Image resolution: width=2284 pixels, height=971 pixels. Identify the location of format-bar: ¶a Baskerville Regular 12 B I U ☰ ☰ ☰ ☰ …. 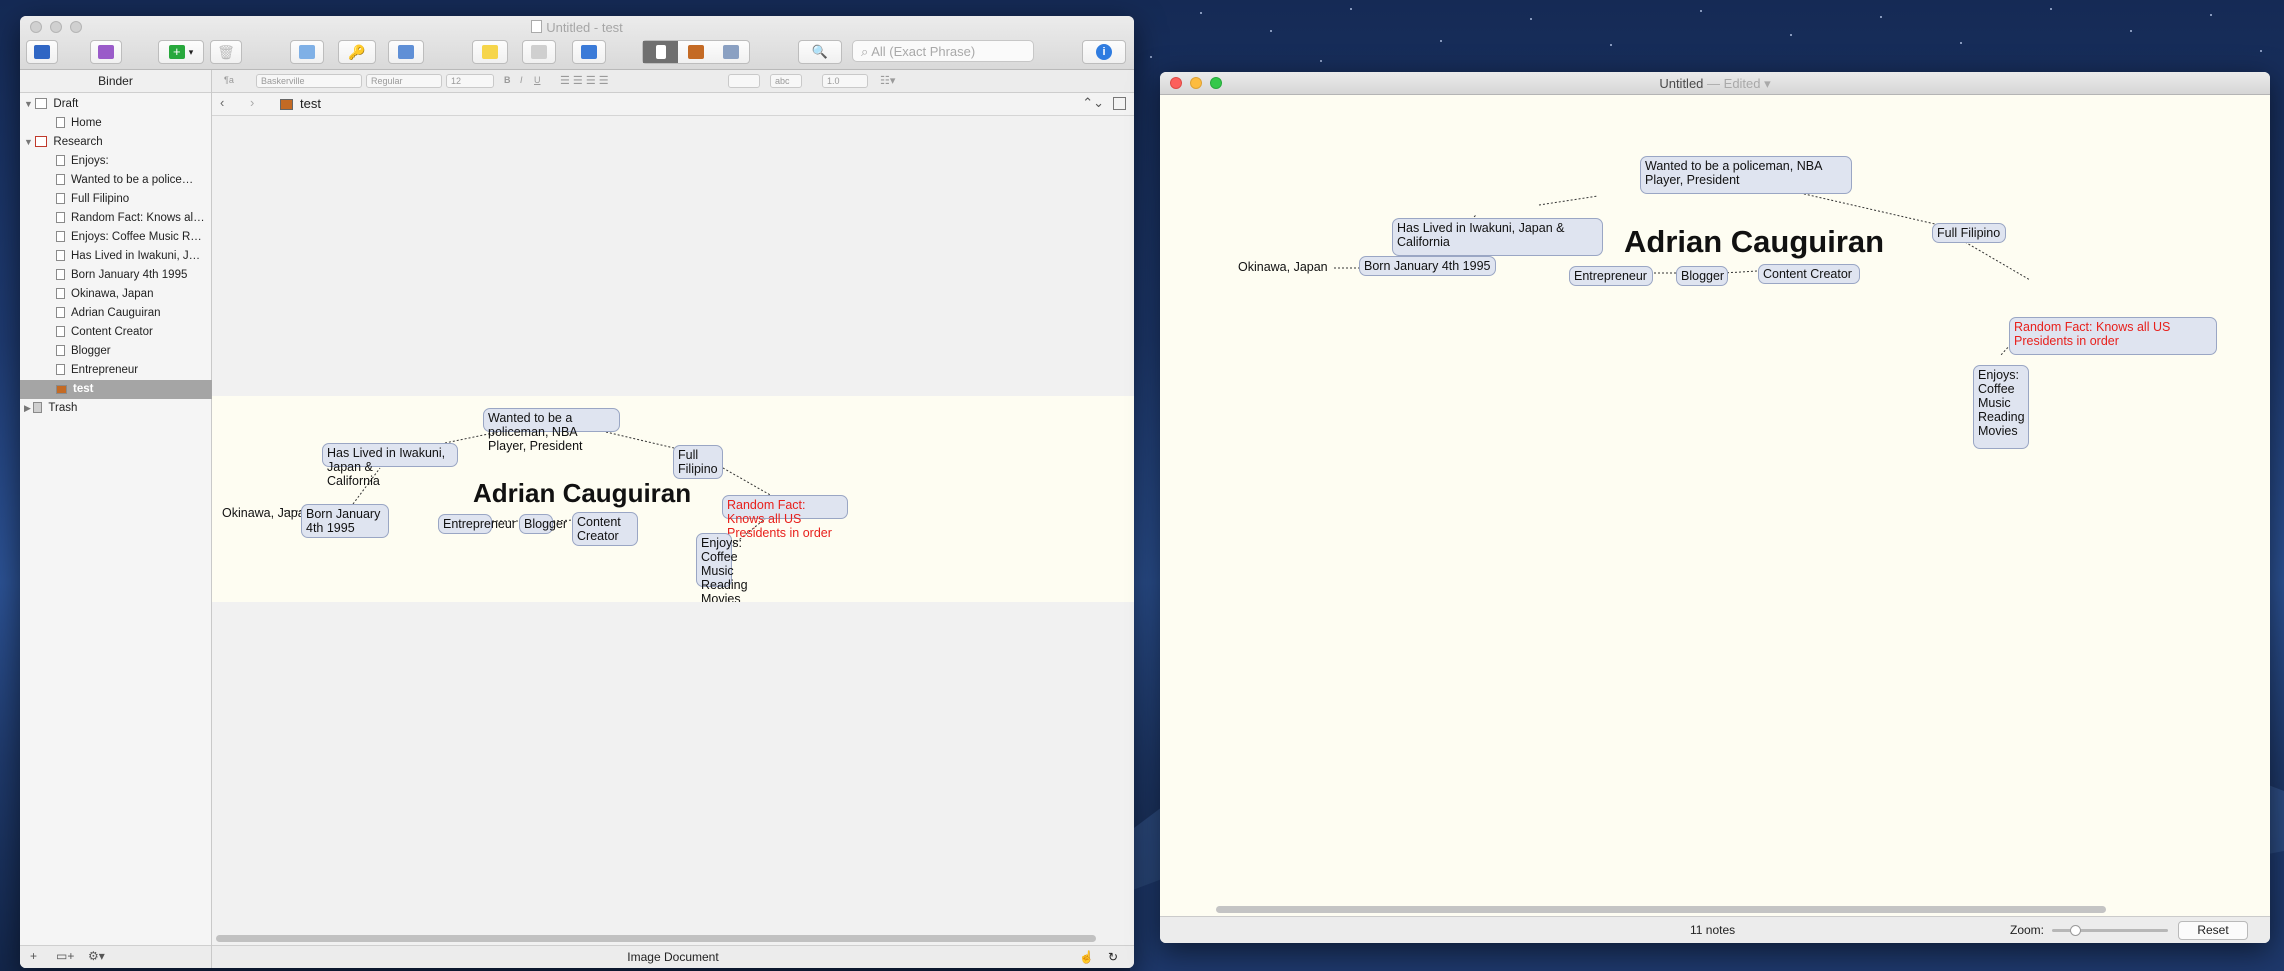
(673, 81).